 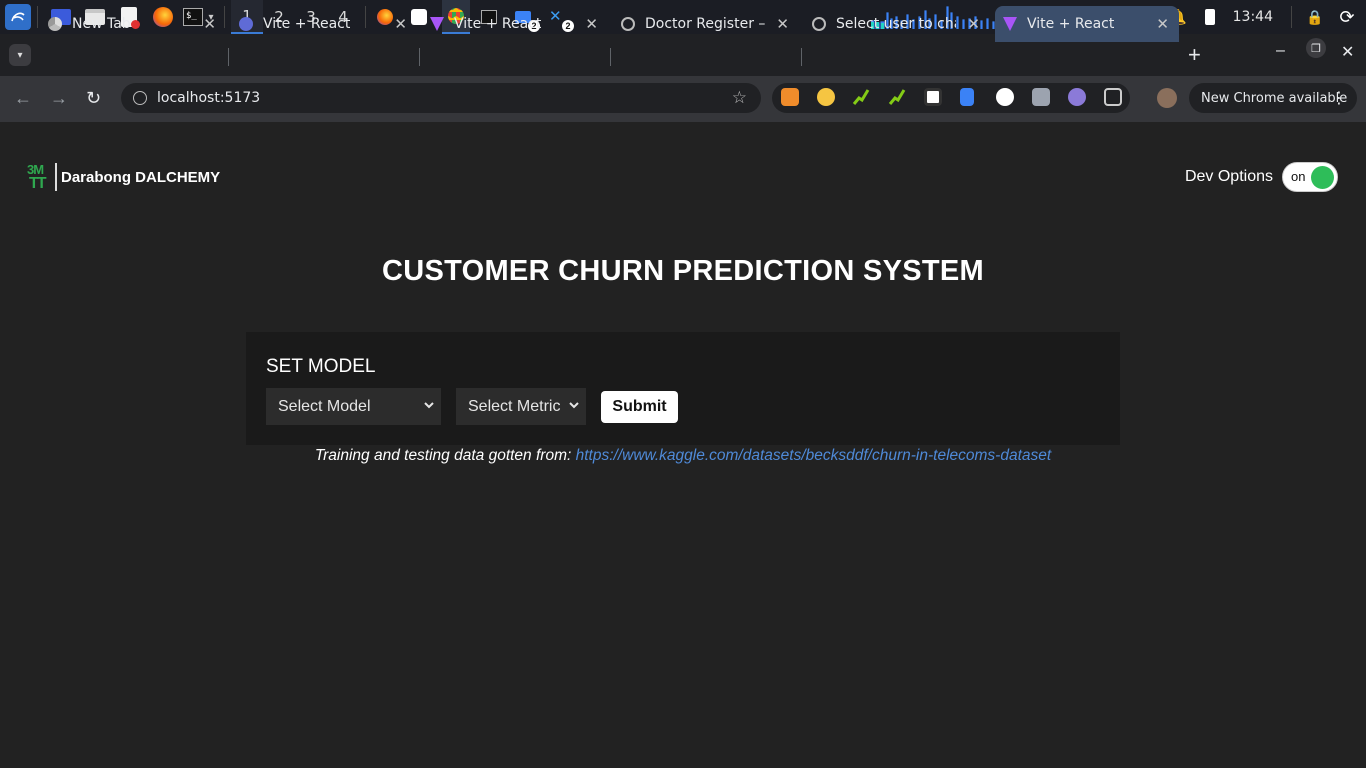 I want to click on page-title: CUSTOMER CHURN PREDICTION SYSTEM, so click(x=683, y=271).